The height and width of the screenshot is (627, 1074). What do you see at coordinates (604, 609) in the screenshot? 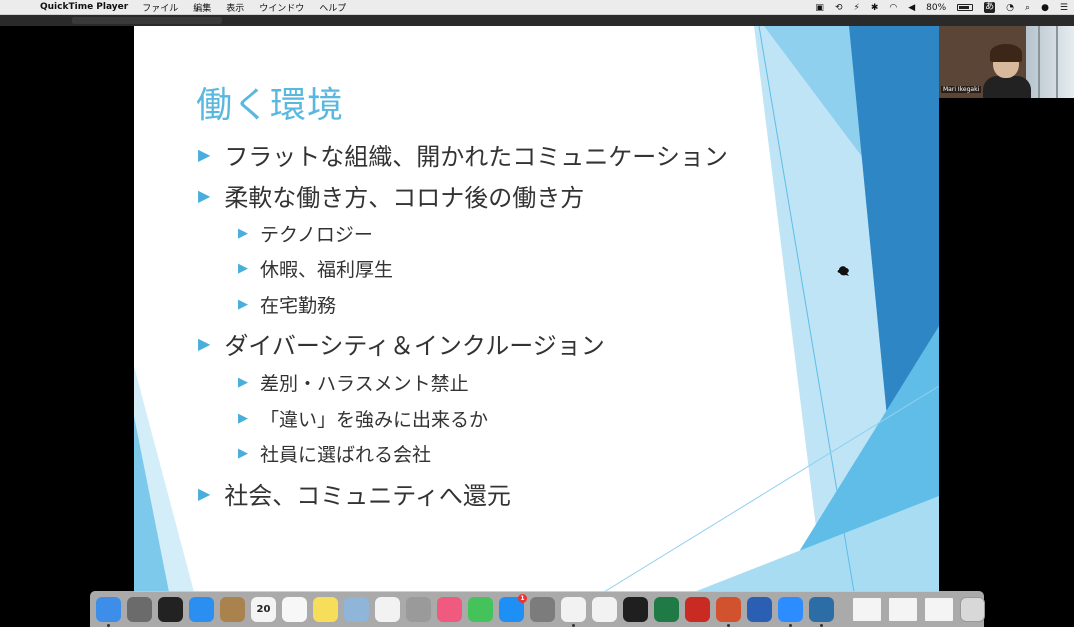
I see `textedit-icon` at bounding box center [604, 609].